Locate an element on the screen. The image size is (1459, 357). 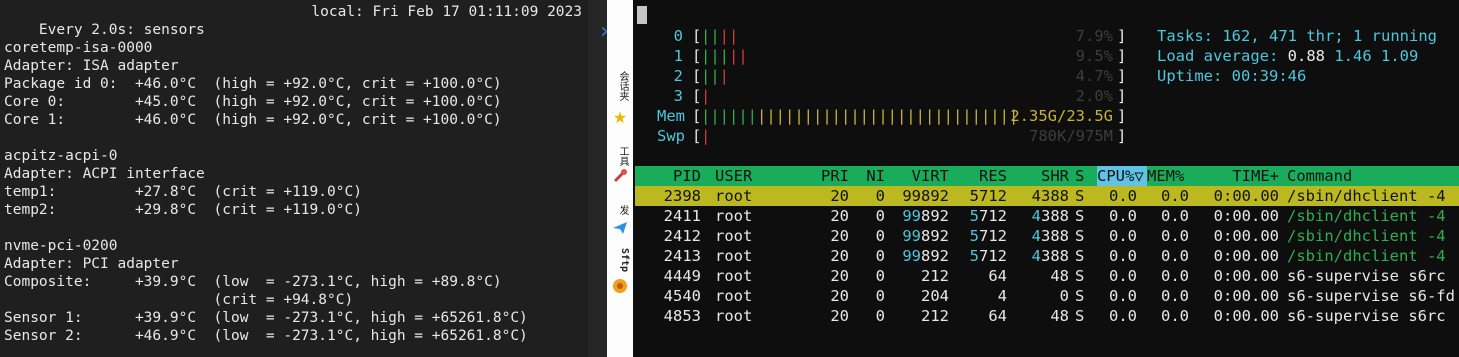
star-icon: ★ is located at coordinates (620, 117).